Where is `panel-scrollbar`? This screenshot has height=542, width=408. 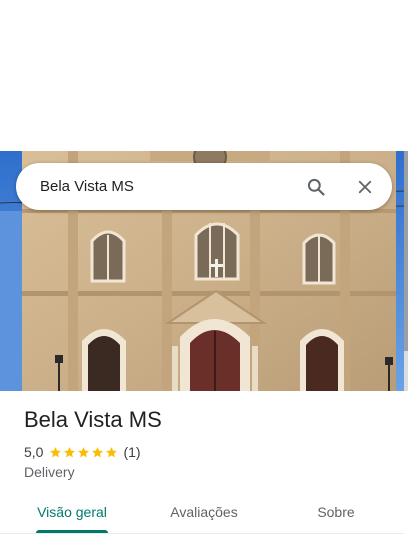
panel-scrollbar is located at coordinates (406, 271).